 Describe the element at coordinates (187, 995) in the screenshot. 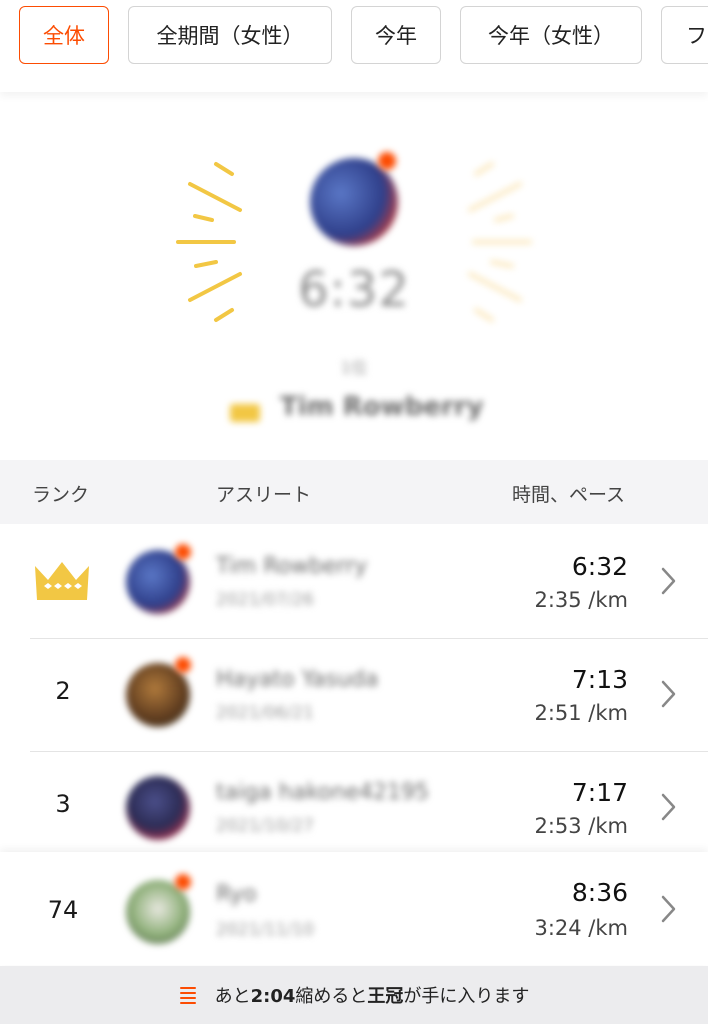

I see `list-icon` at that location.